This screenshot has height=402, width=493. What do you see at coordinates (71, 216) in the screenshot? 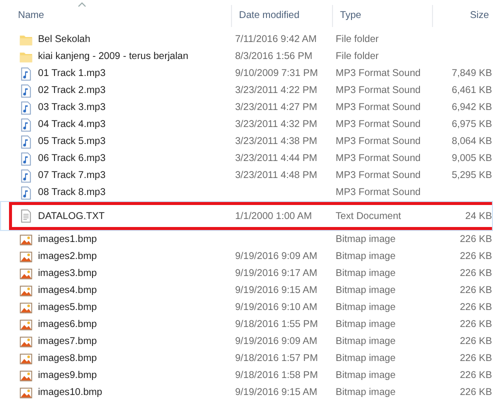
I see `file-name: DATALOG.TXT` at bounding box center [71, 216].